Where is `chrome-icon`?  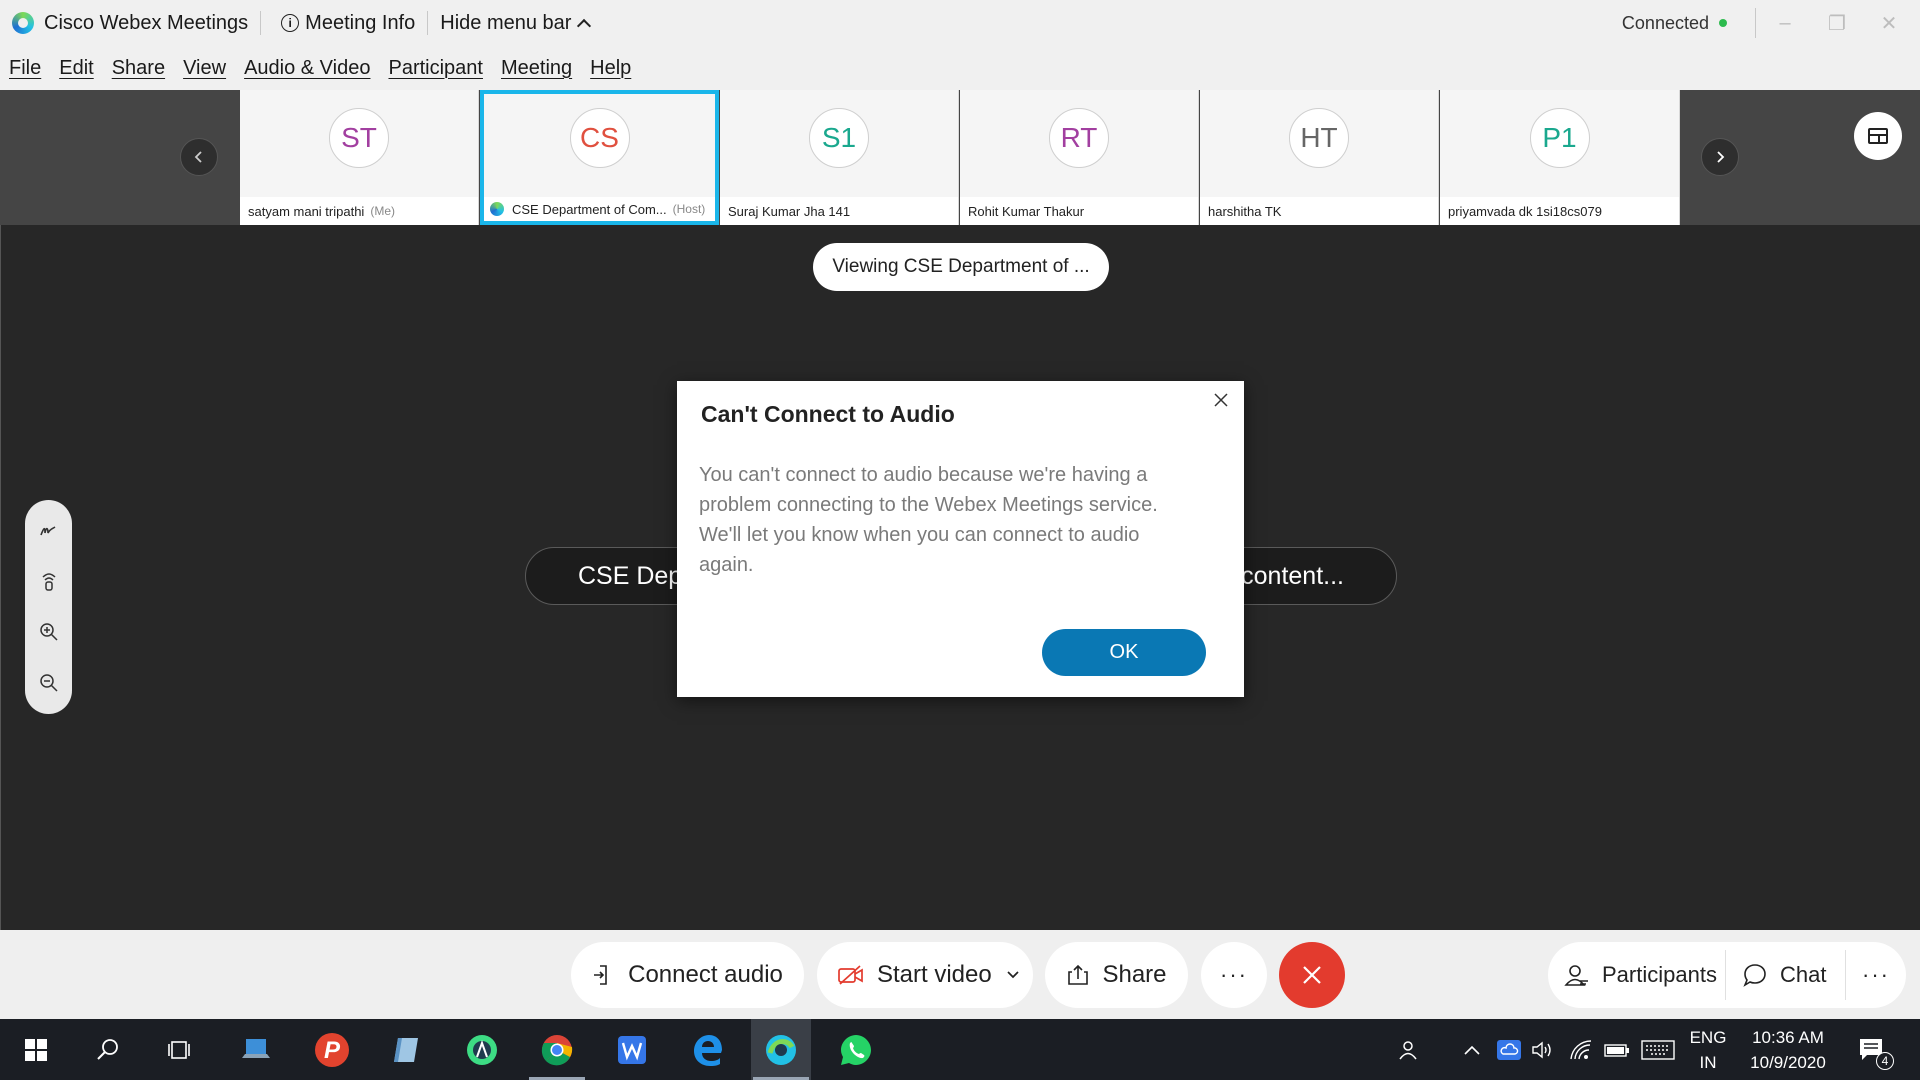 chrome-icon is located at coordinates (557, 1049).